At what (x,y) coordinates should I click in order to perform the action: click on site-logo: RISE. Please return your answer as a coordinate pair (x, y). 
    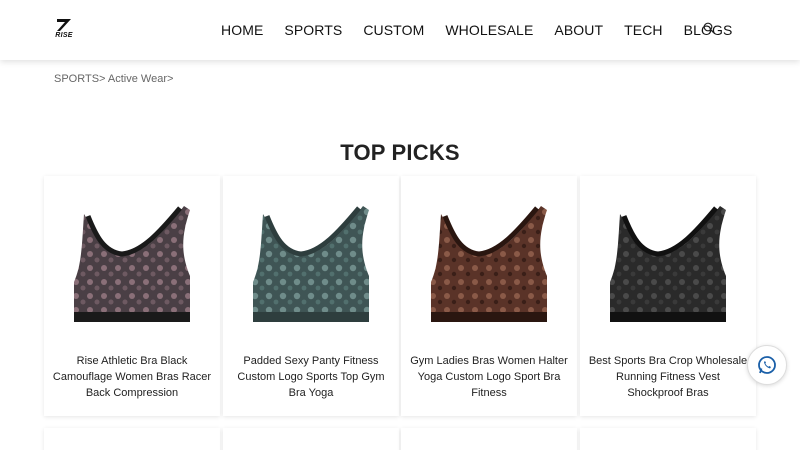
    Looking at the image, I should click on (64, 30).